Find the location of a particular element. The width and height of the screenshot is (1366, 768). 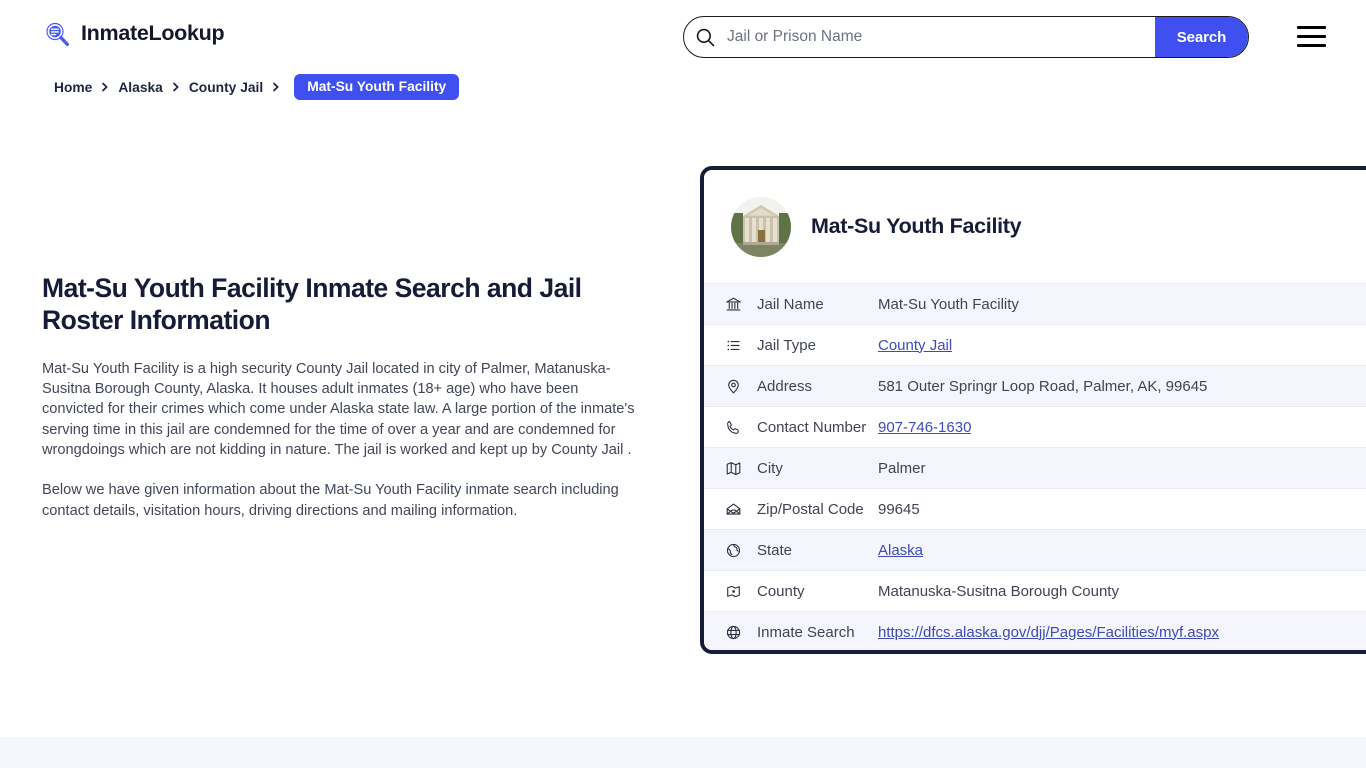

map-pin-icon is located at coordinates (733, 386).